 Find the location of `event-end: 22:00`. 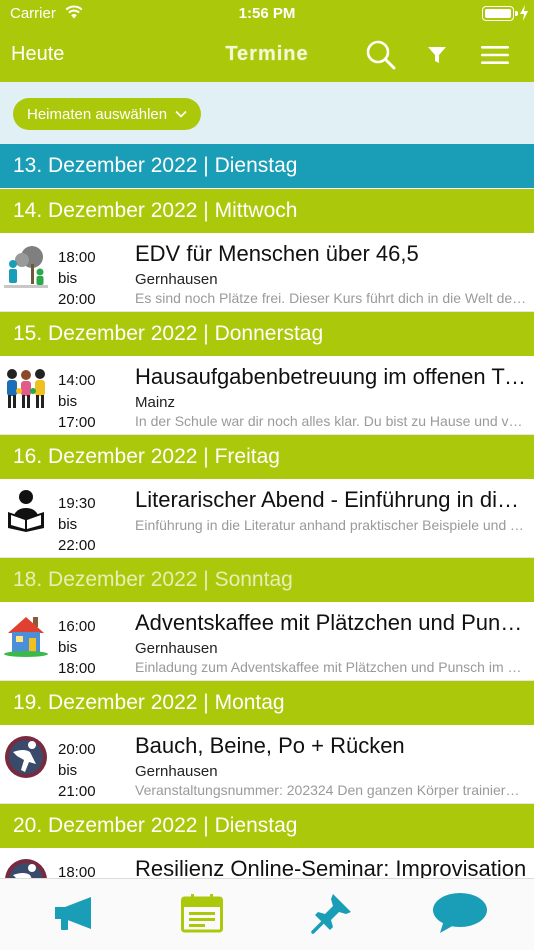

event-end: 22:00 is located at coordinates (77, 545).